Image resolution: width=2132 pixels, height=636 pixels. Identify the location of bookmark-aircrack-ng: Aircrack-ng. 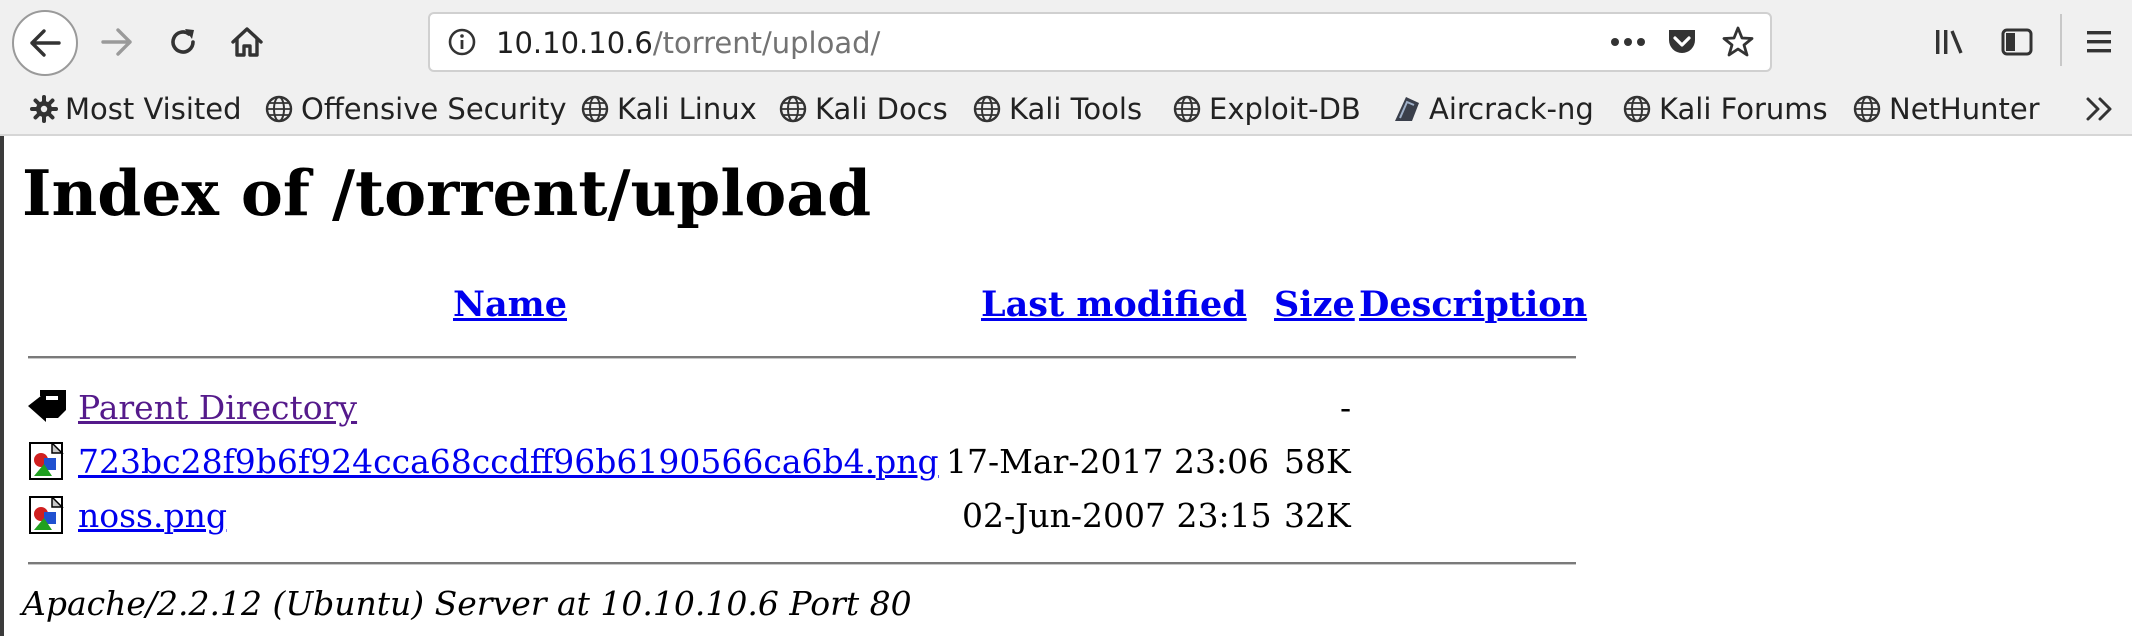
(1493, 109).